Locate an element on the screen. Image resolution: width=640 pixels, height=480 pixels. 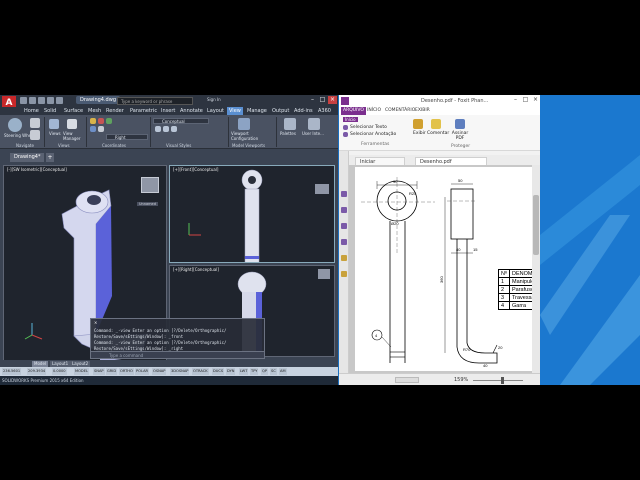
palettes-icon is located at coordinates (290, 124).